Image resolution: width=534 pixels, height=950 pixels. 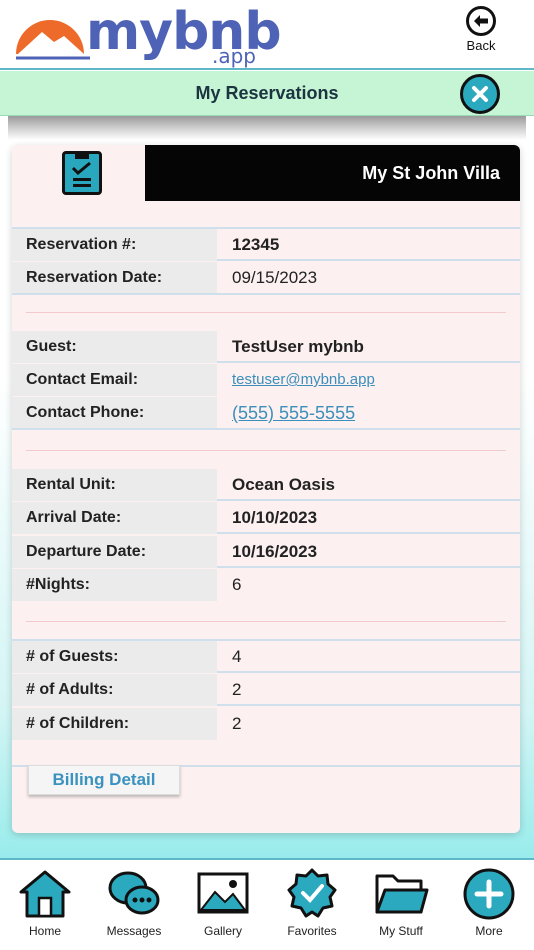 What do you see at coordinates (266, 657) in the screenshot?
I see `row-guests-count: # of Guests: 4` at bounding box center [266, 657].